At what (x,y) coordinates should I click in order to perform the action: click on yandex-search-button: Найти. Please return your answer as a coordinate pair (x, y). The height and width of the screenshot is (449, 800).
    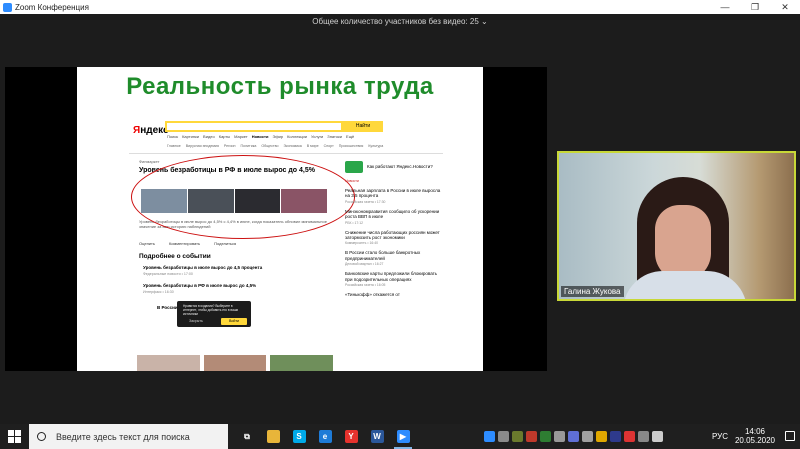
    Looking at the image, I should click on (363, 126).